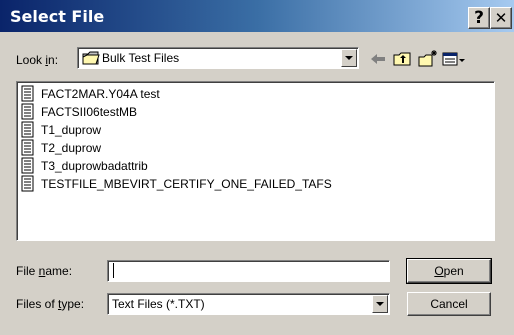  I want to click on new-folder-button, so click(428, 59).